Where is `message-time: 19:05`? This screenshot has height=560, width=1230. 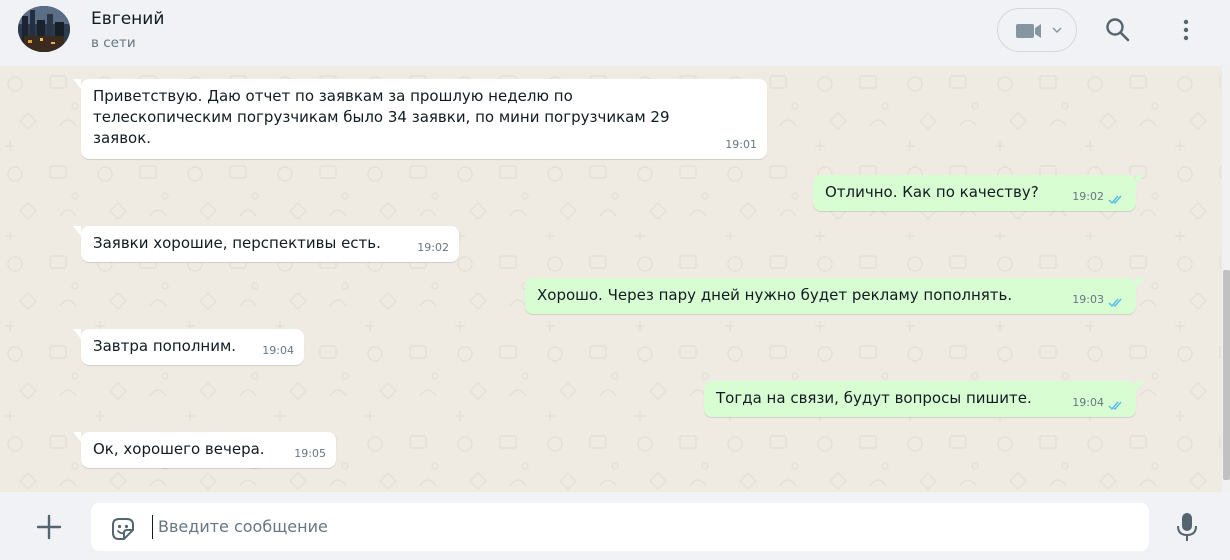
message-time: 19:05 is located at coordinates (310, 453).